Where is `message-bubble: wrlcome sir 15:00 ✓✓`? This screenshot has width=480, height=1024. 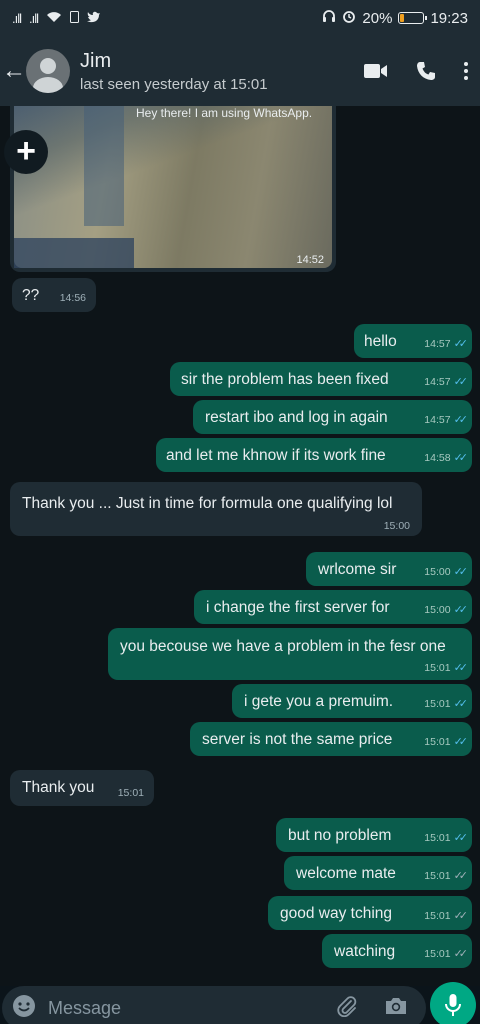
message-bubble: wrlcome sir 15:00 ✓✓ is located at coordinates (389, 569).